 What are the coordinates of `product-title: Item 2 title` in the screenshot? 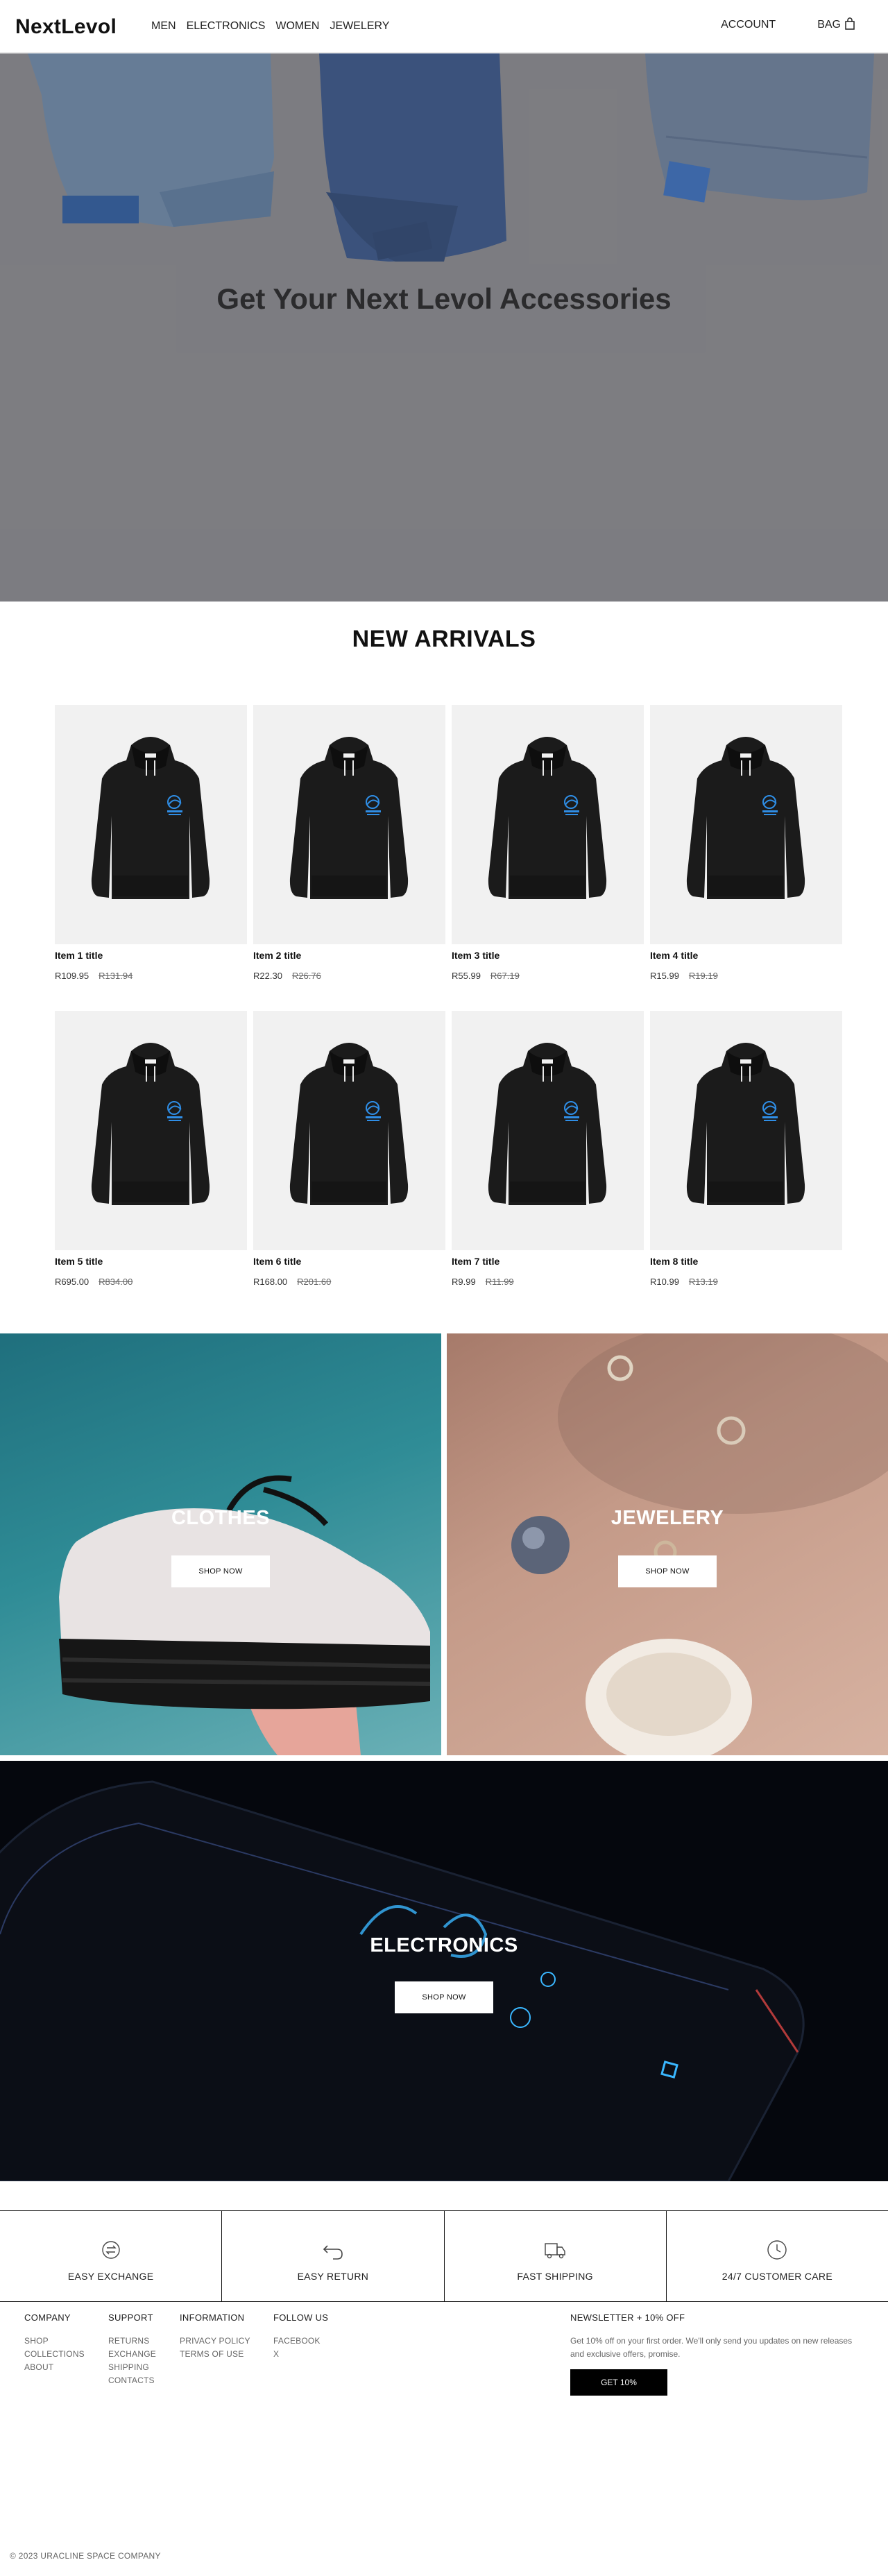 It's located at (277, 955).